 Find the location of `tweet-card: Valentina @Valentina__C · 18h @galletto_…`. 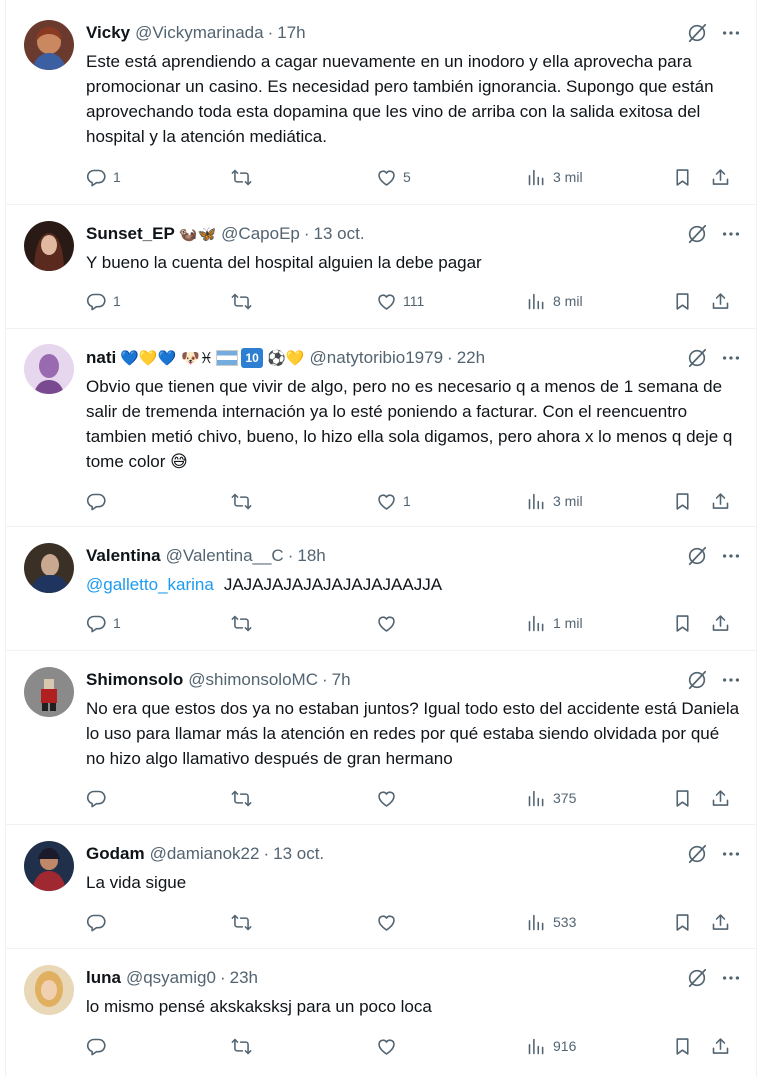

tweet-card: Valentina @Valentina__C · 18h @galletto_… is located at coordinates (381, 589).